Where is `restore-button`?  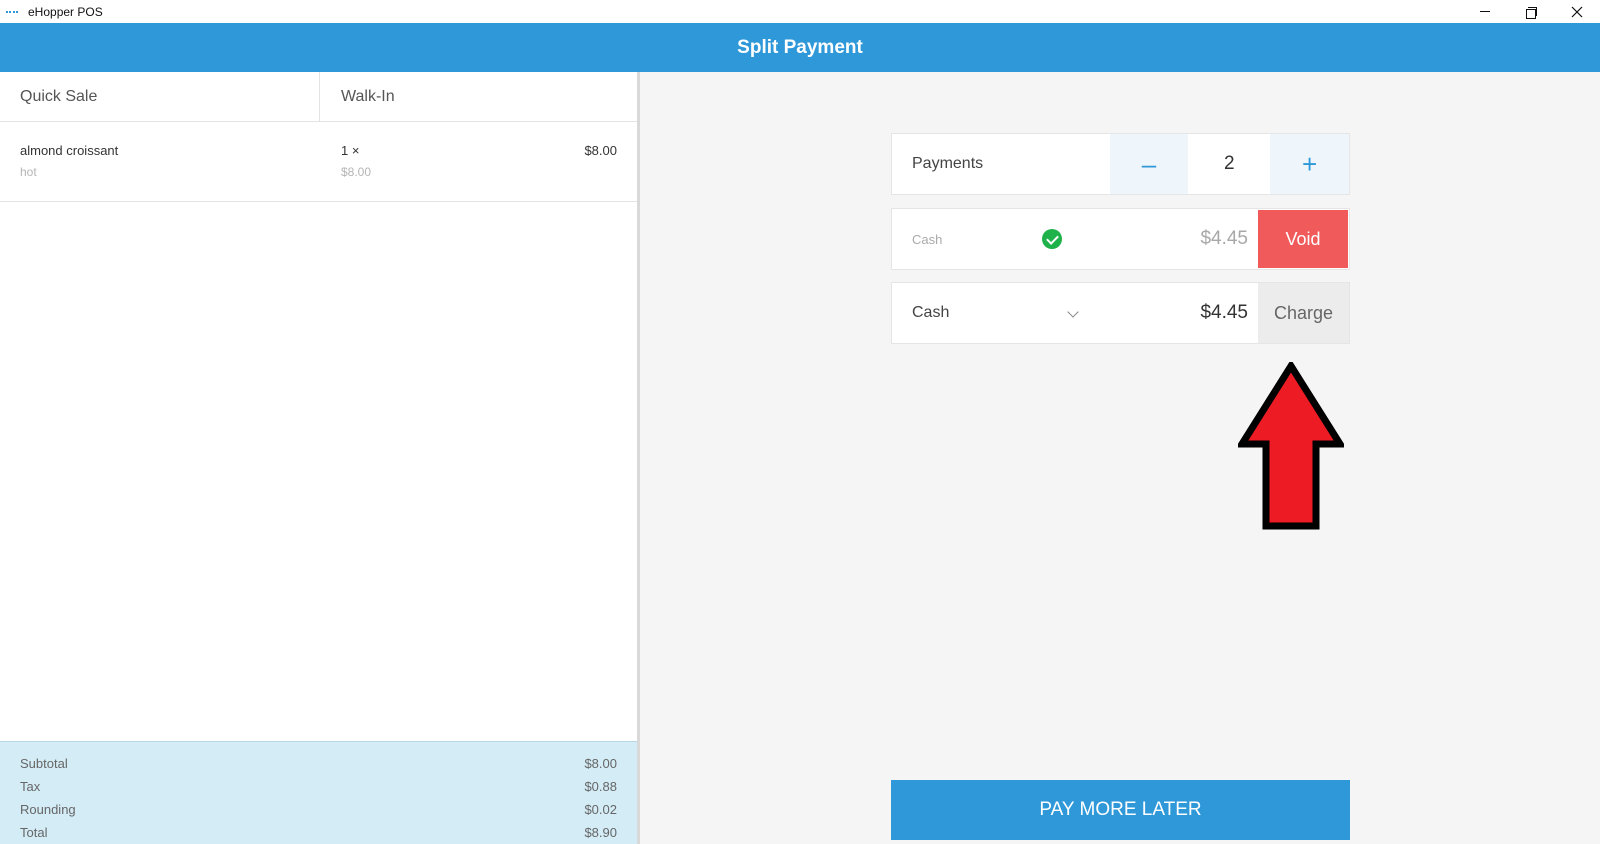
restore-button is located at coordinates (1531, 11).